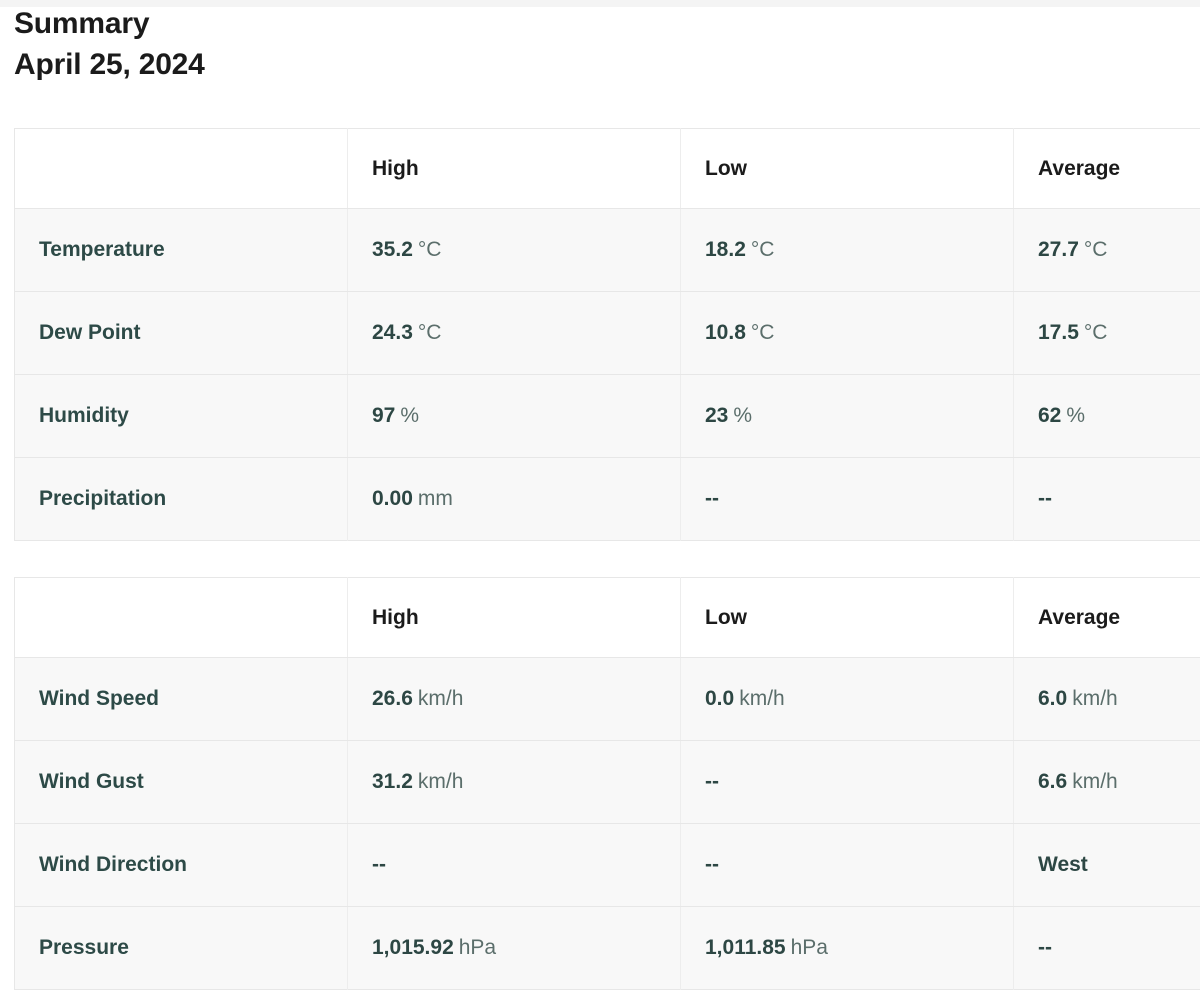  I want to click on cell-wind-speed-high: 26.6 km/h, so click(514, 699).